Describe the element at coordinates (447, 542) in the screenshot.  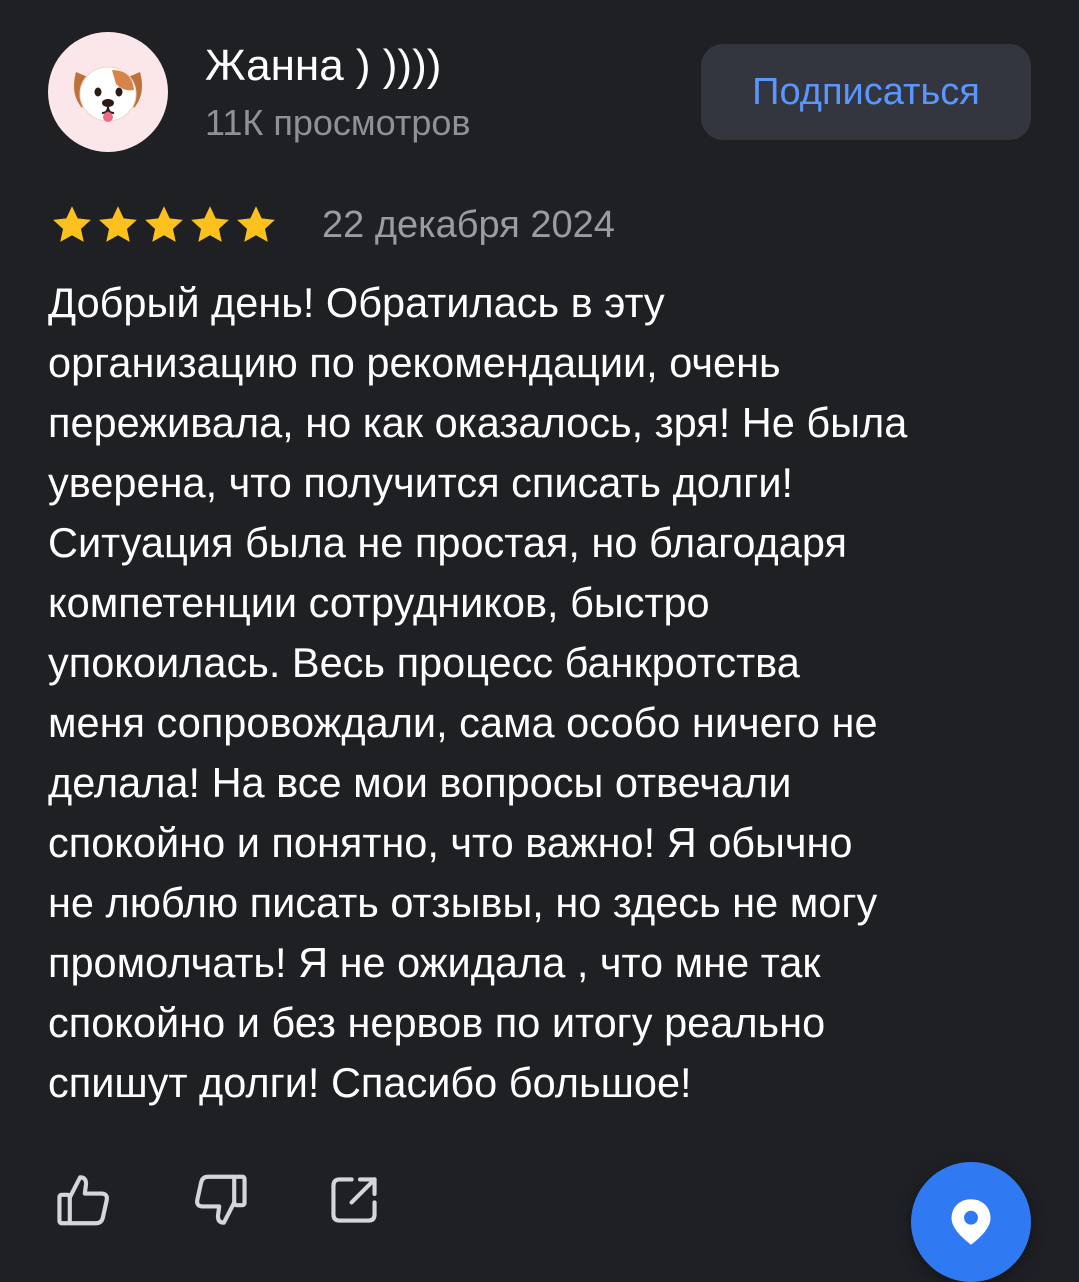
I see `review-line: Ситуация была не простая, но благодаря` at that location.